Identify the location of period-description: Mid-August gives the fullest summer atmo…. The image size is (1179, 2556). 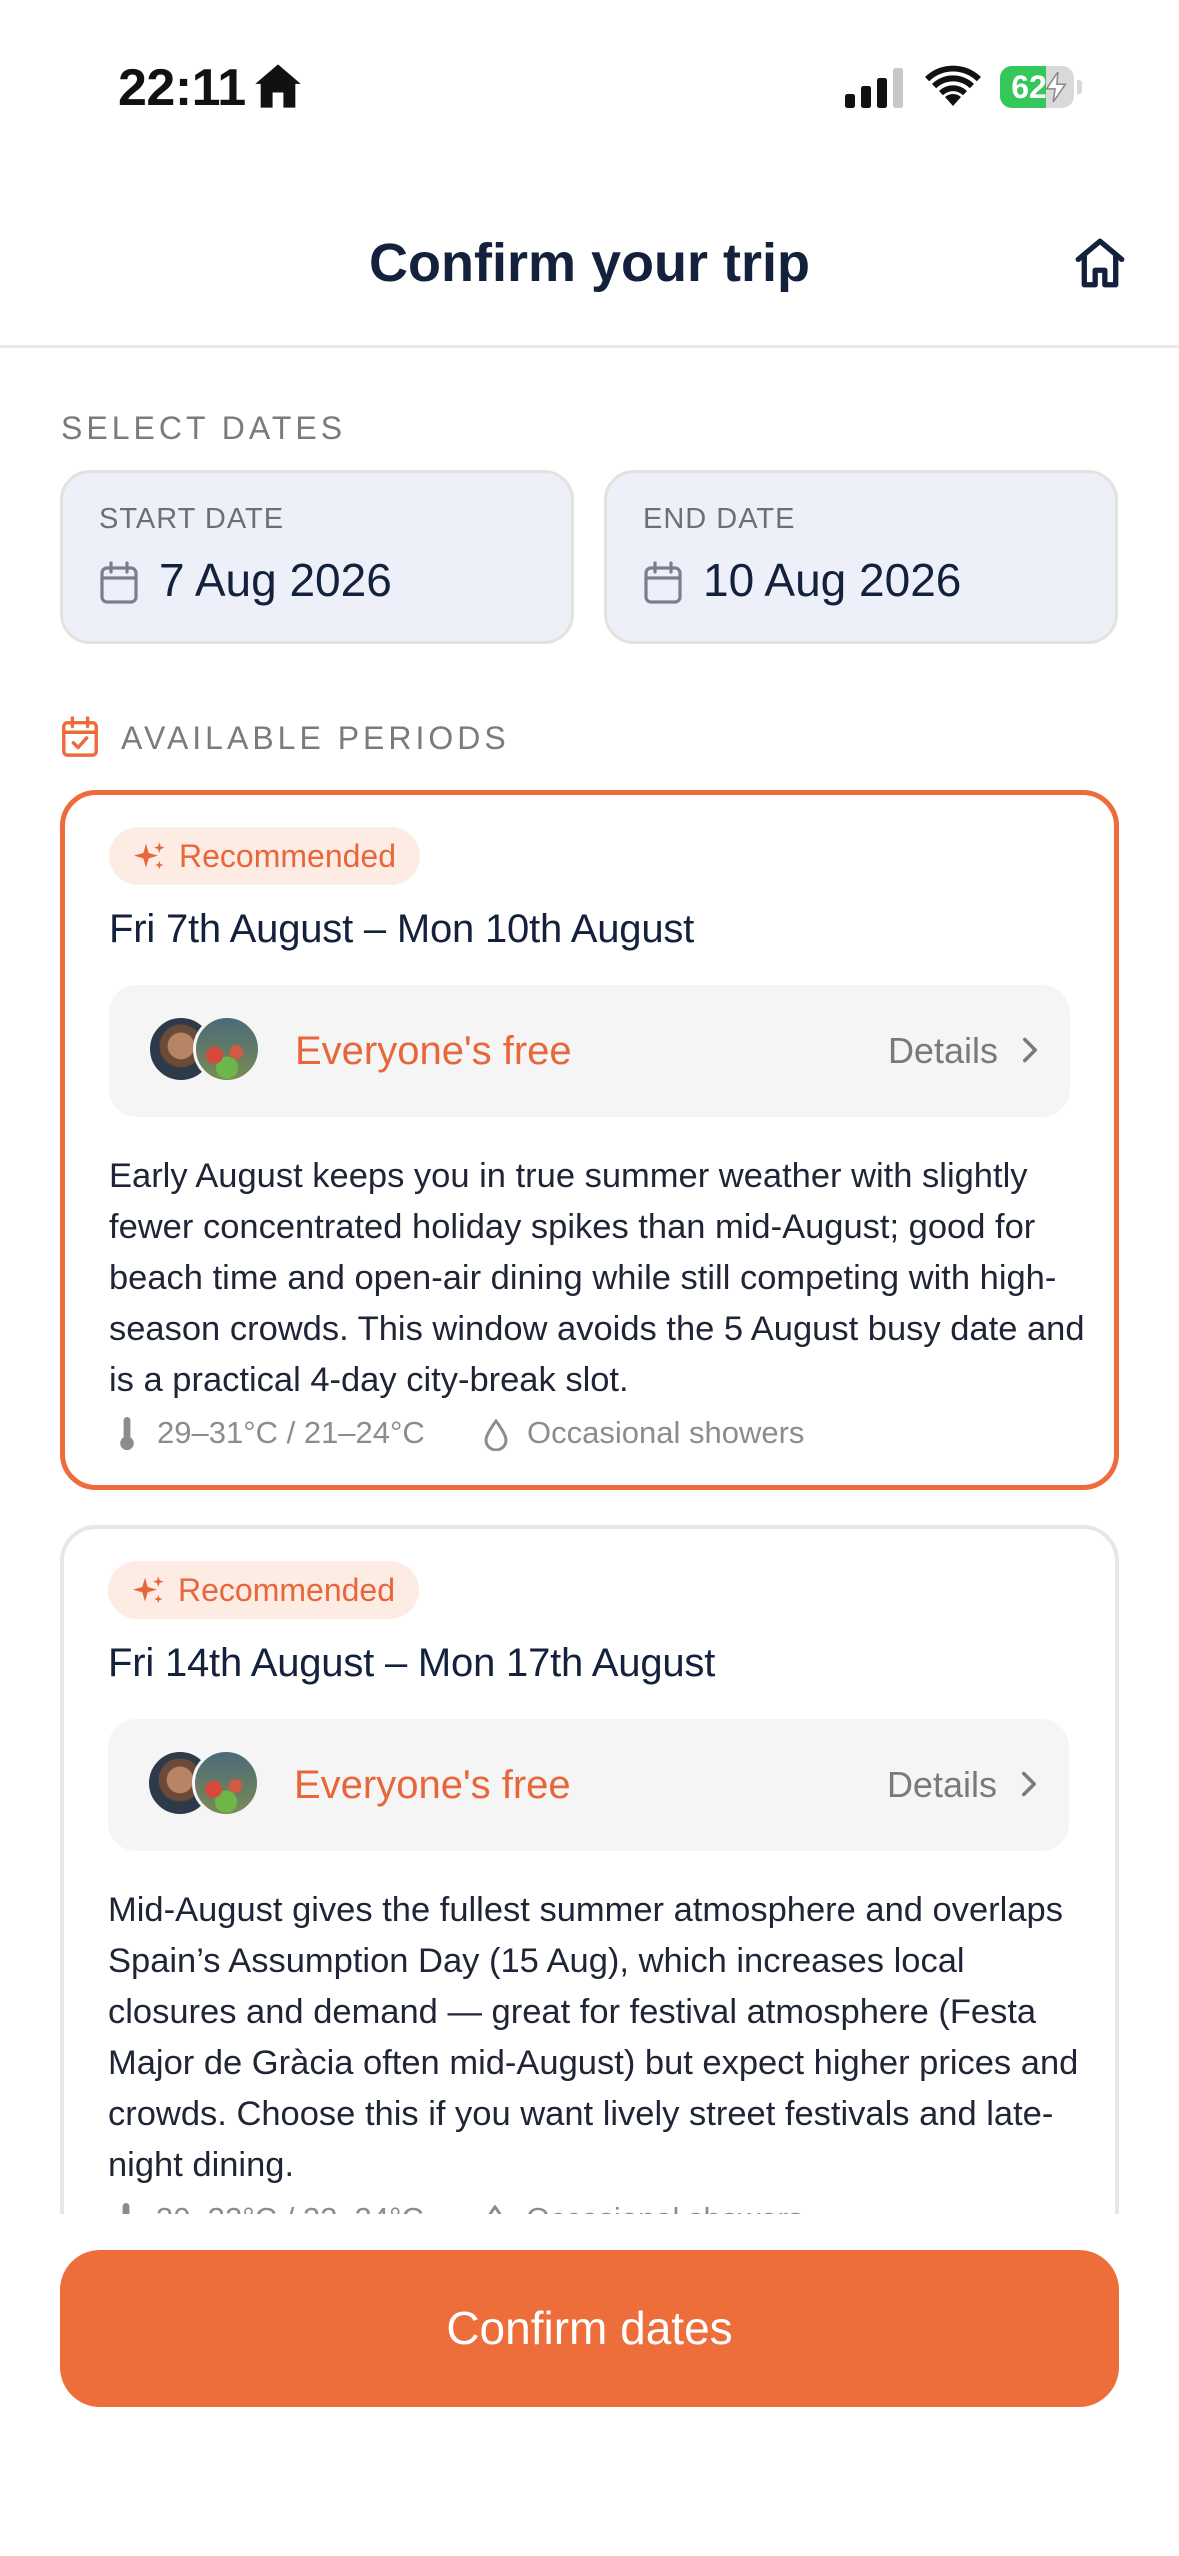
(593, 2037).